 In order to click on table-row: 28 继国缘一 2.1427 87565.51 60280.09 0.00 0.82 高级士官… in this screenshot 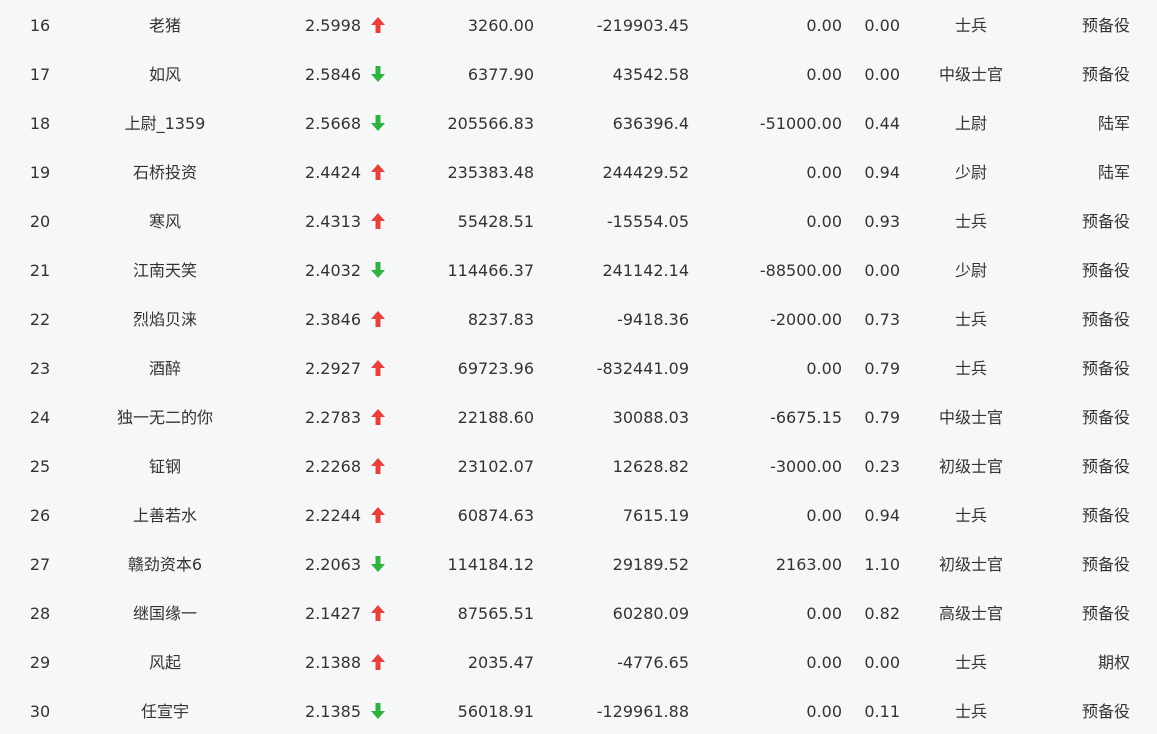, I will do `click(578, 613)`.